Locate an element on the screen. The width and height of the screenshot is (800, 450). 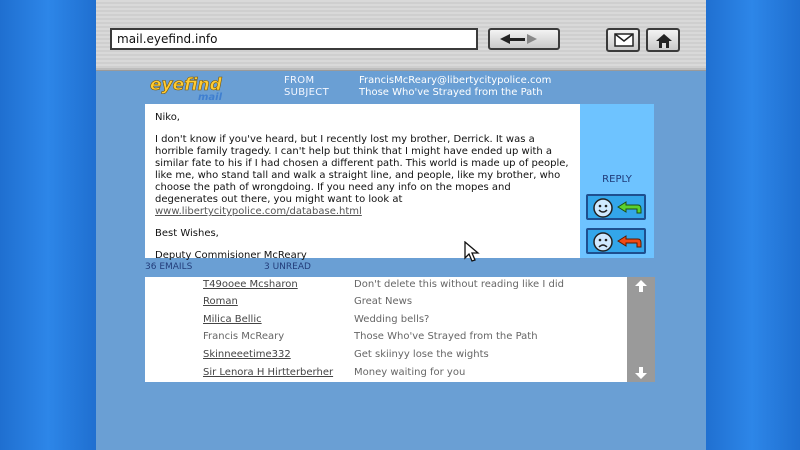
row-sender: Francis McReary is located at coordinates (243, 336).